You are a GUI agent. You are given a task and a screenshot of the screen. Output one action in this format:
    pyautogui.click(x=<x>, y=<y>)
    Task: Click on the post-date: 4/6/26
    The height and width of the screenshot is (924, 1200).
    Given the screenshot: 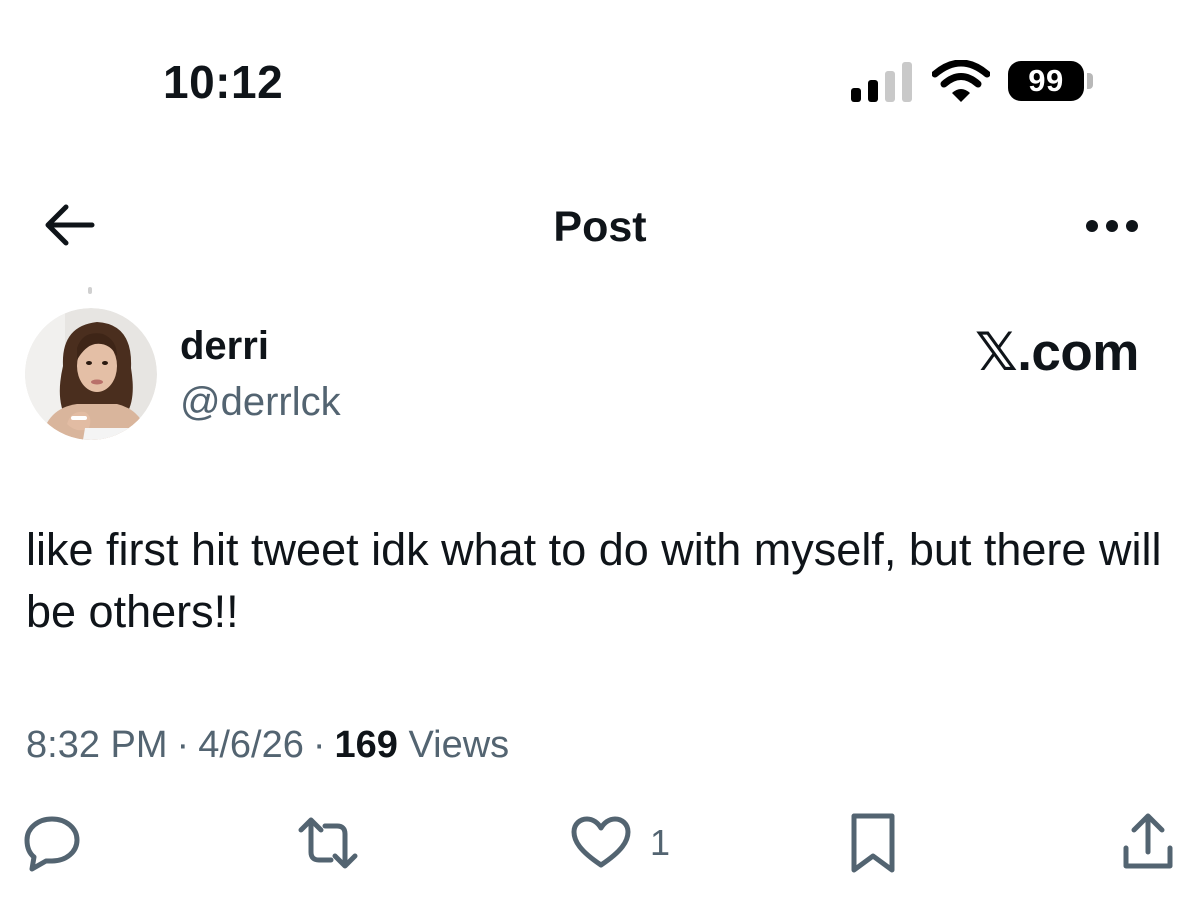 What is the action you would take?
    pyautogui.click(x=251, y=745)
    